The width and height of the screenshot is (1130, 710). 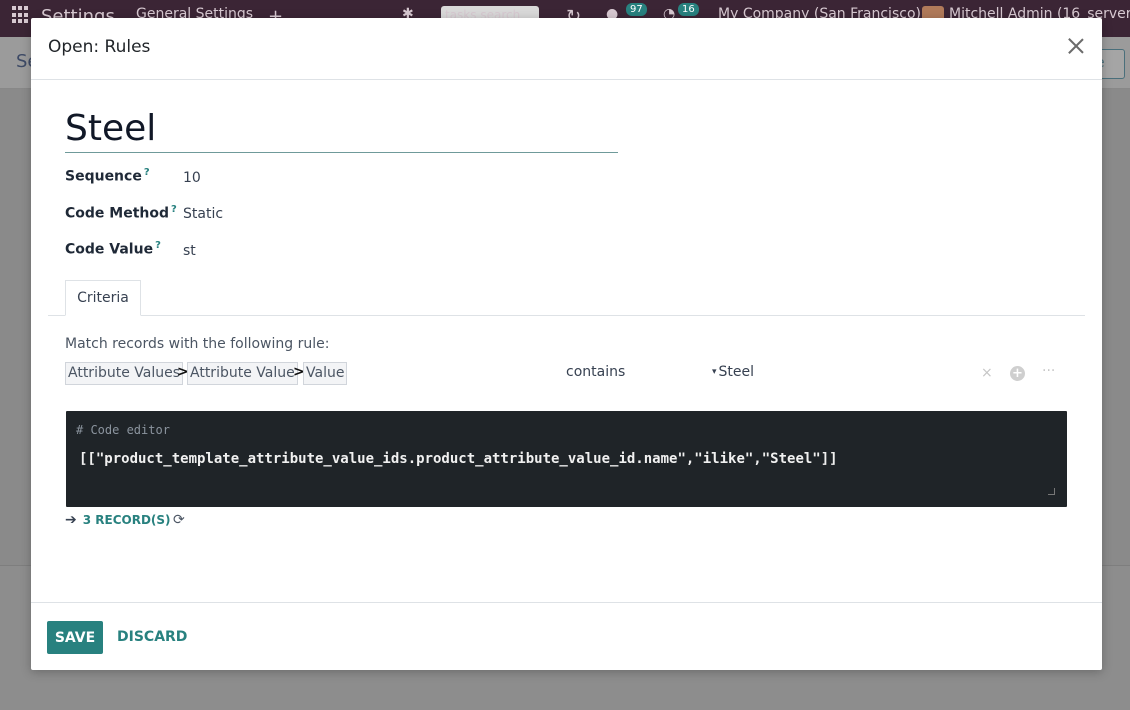 What do you see at coordinates (566, 49) in the screenshot?
I see `dialog-header: Open: Rules` at bounding box center [566, 49].